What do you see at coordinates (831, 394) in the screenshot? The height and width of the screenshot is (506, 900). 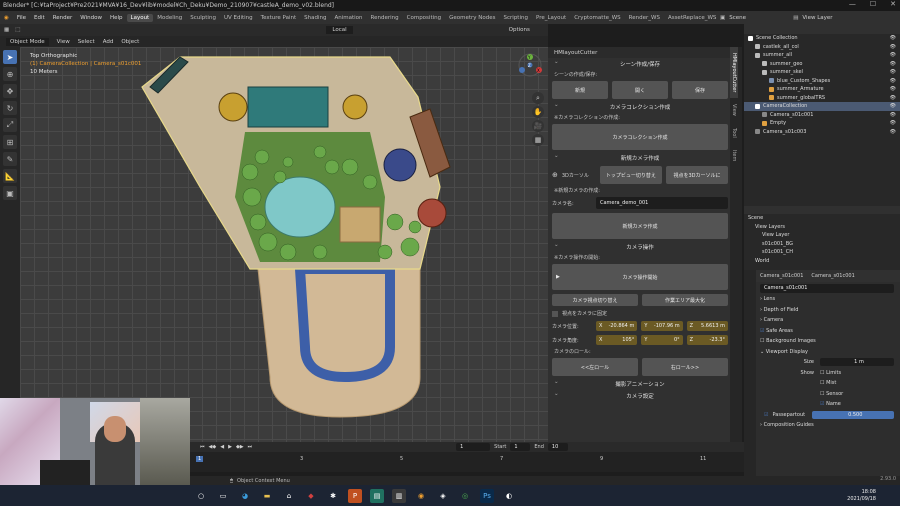 I see `sensor-checkbox: ☐ Sensor` at bounding box center [831, 394].